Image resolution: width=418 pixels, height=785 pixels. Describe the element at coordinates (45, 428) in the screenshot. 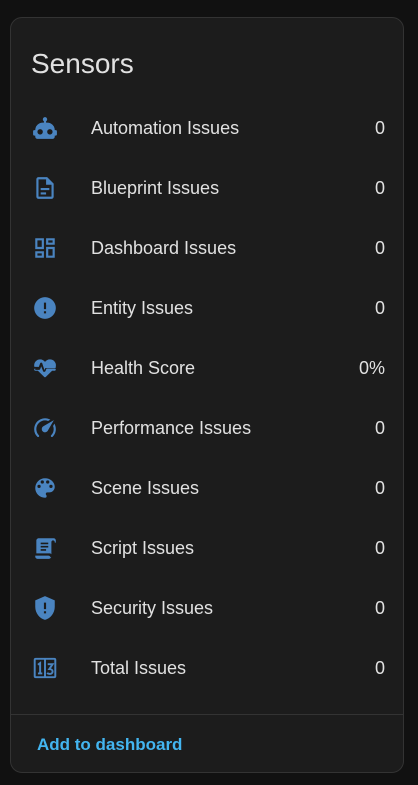

I see `speedometer-icon` at that location.